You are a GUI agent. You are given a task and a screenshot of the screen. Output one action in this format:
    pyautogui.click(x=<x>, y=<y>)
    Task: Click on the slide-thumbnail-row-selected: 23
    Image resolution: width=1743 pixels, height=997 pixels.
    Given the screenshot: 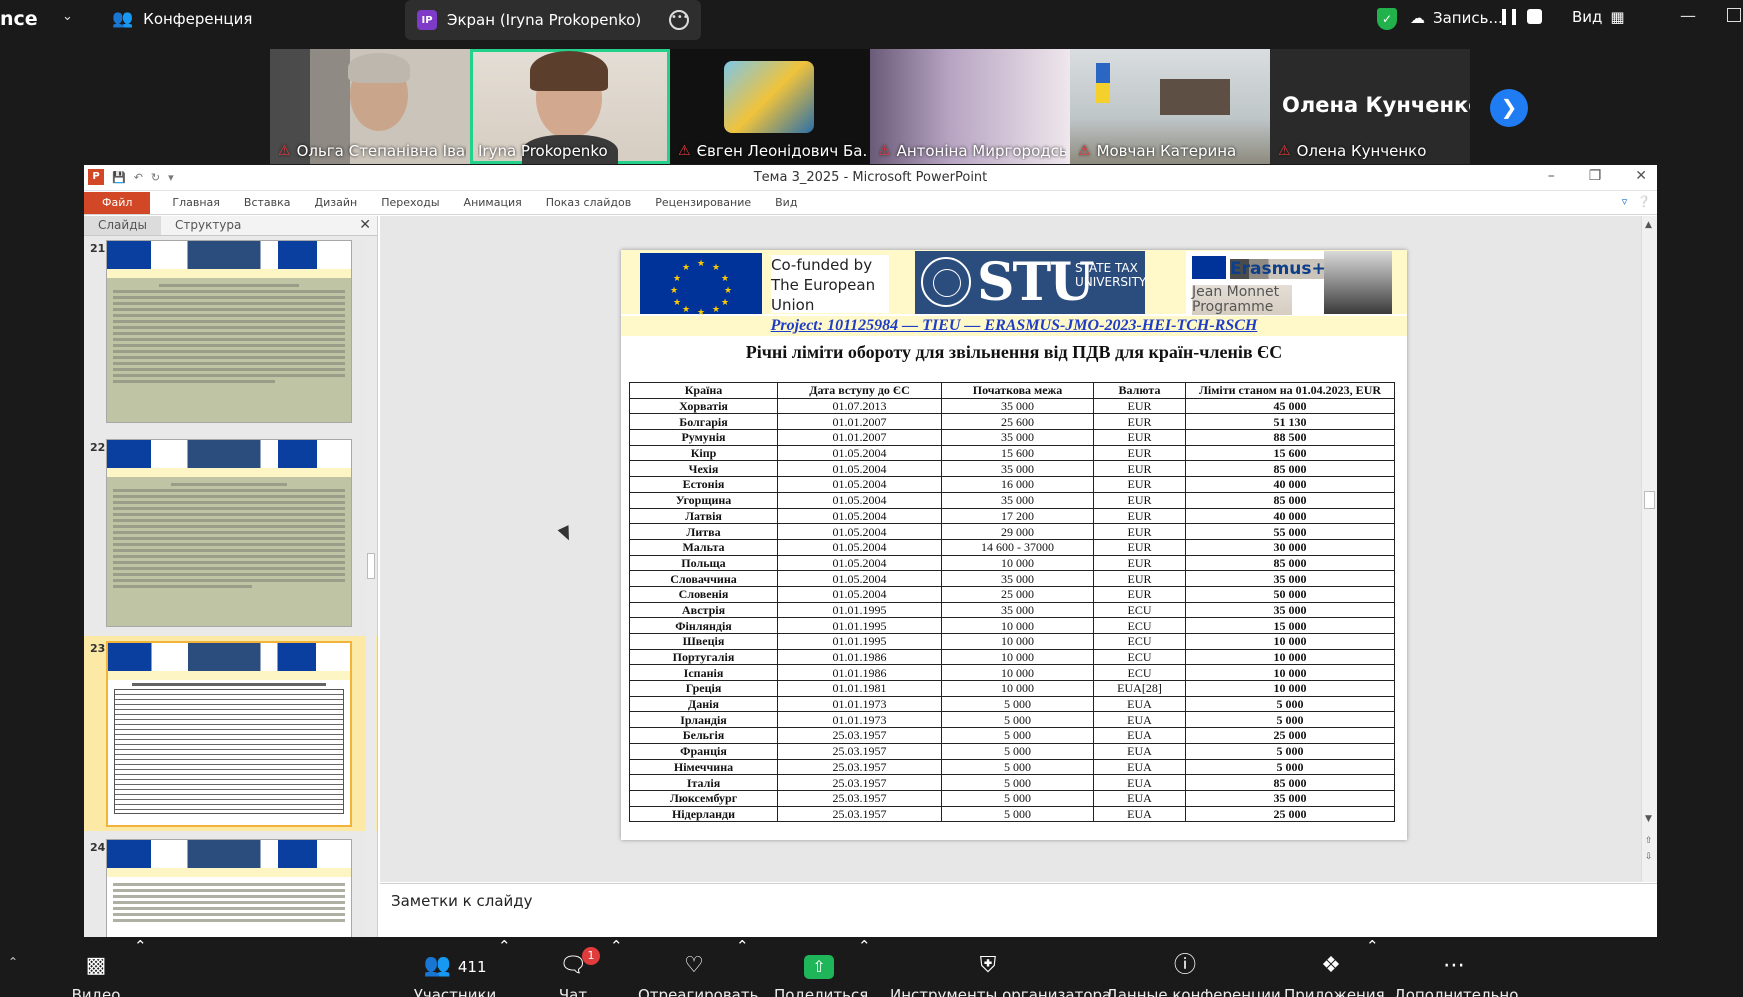 What is the action you would take?
    pyautogui.click(x=230, y=733)
    